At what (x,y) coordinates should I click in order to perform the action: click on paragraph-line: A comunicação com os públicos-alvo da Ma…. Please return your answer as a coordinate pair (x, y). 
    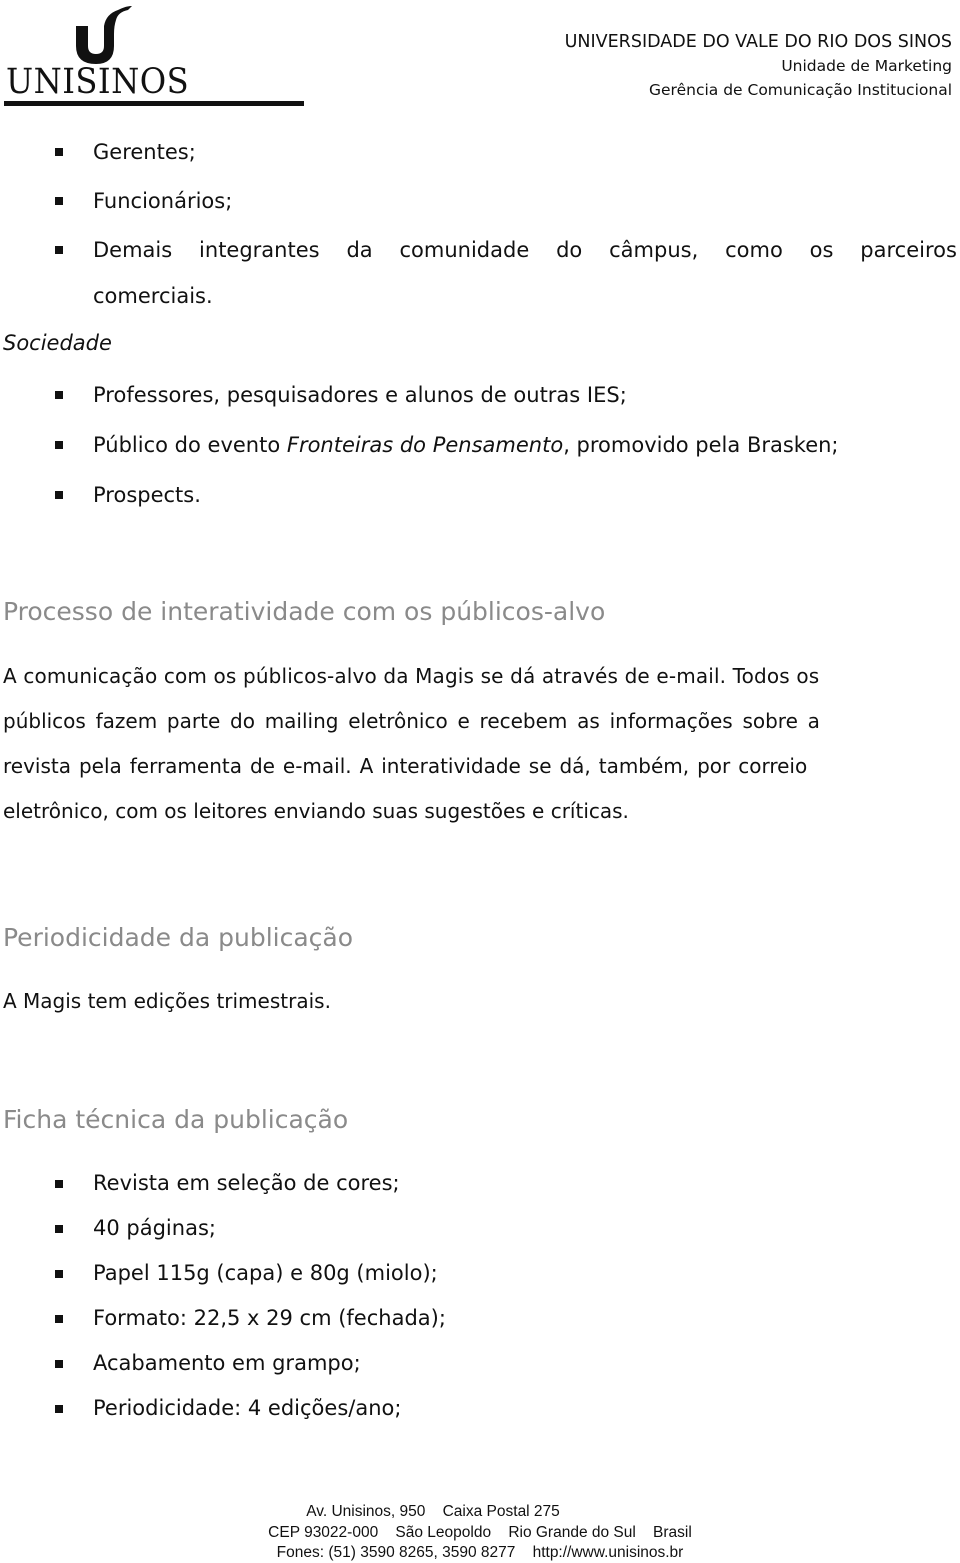
    Looking at the image, I should click on (411, 676).